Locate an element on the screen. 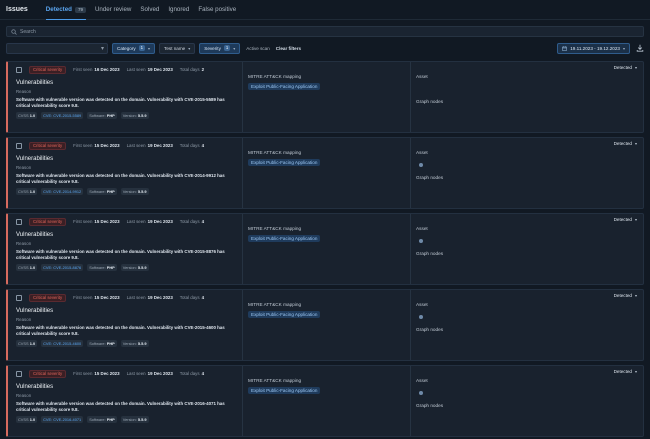 This screenshot has height=439, width=650. category-filter: Category 1 ▾ is located at coordinates (134, 48).